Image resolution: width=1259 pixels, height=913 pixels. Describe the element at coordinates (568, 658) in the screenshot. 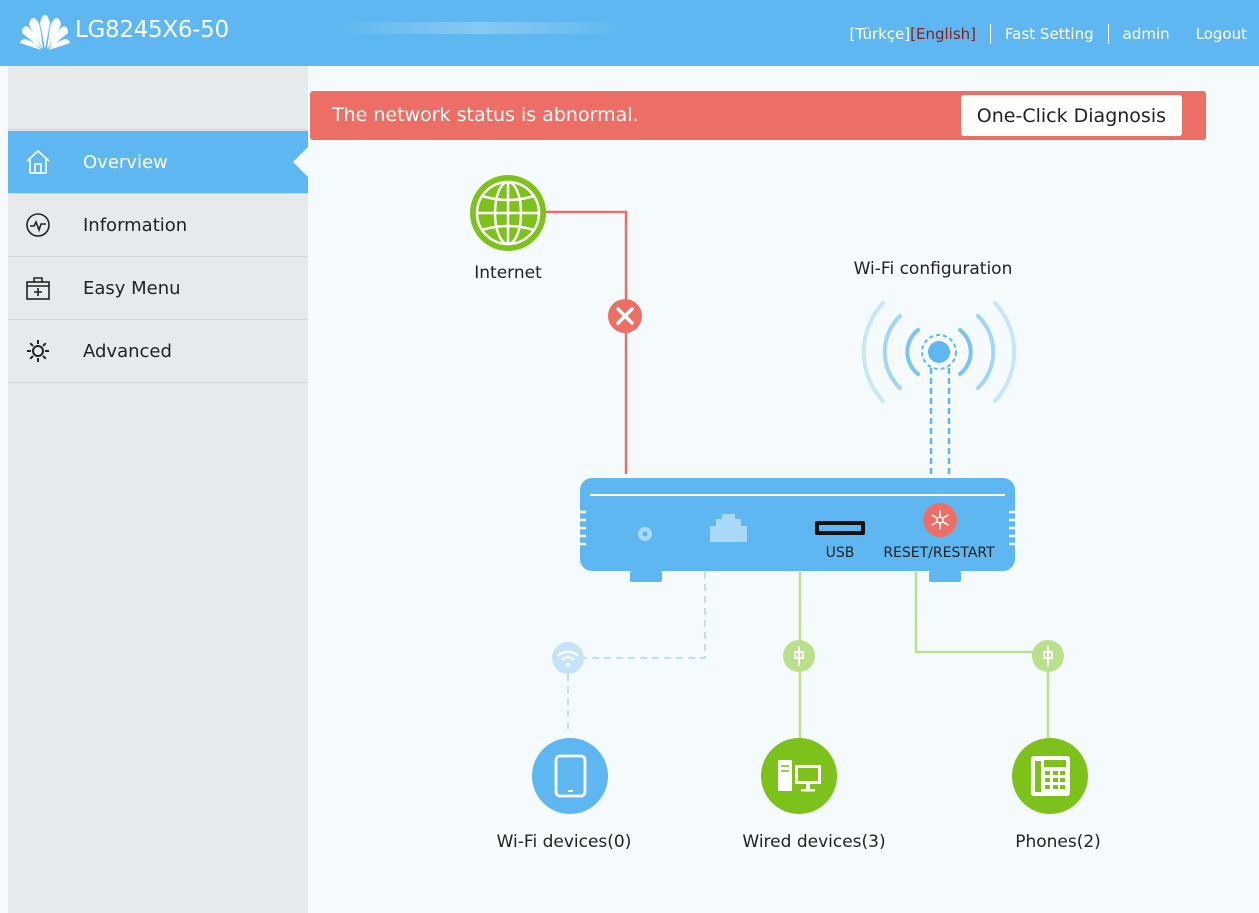

I see `wifi-signal-icon` at that location.